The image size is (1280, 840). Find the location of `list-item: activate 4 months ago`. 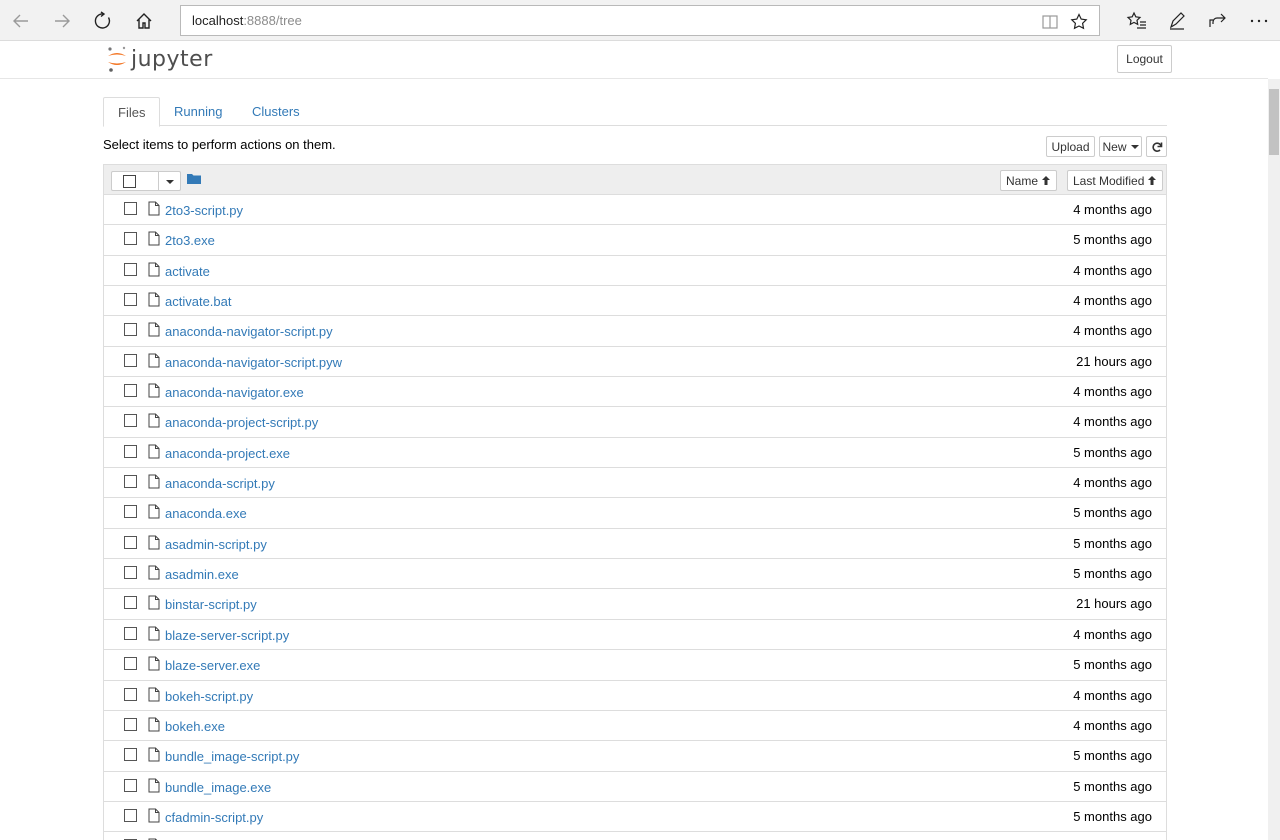

list-item: activate 4 months ago is located at coordinates (635, 271).